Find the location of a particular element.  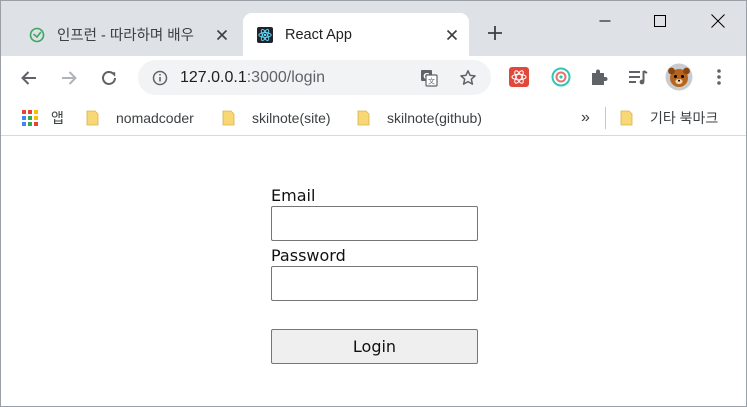

forward-button is located at coordinates (69, 78).